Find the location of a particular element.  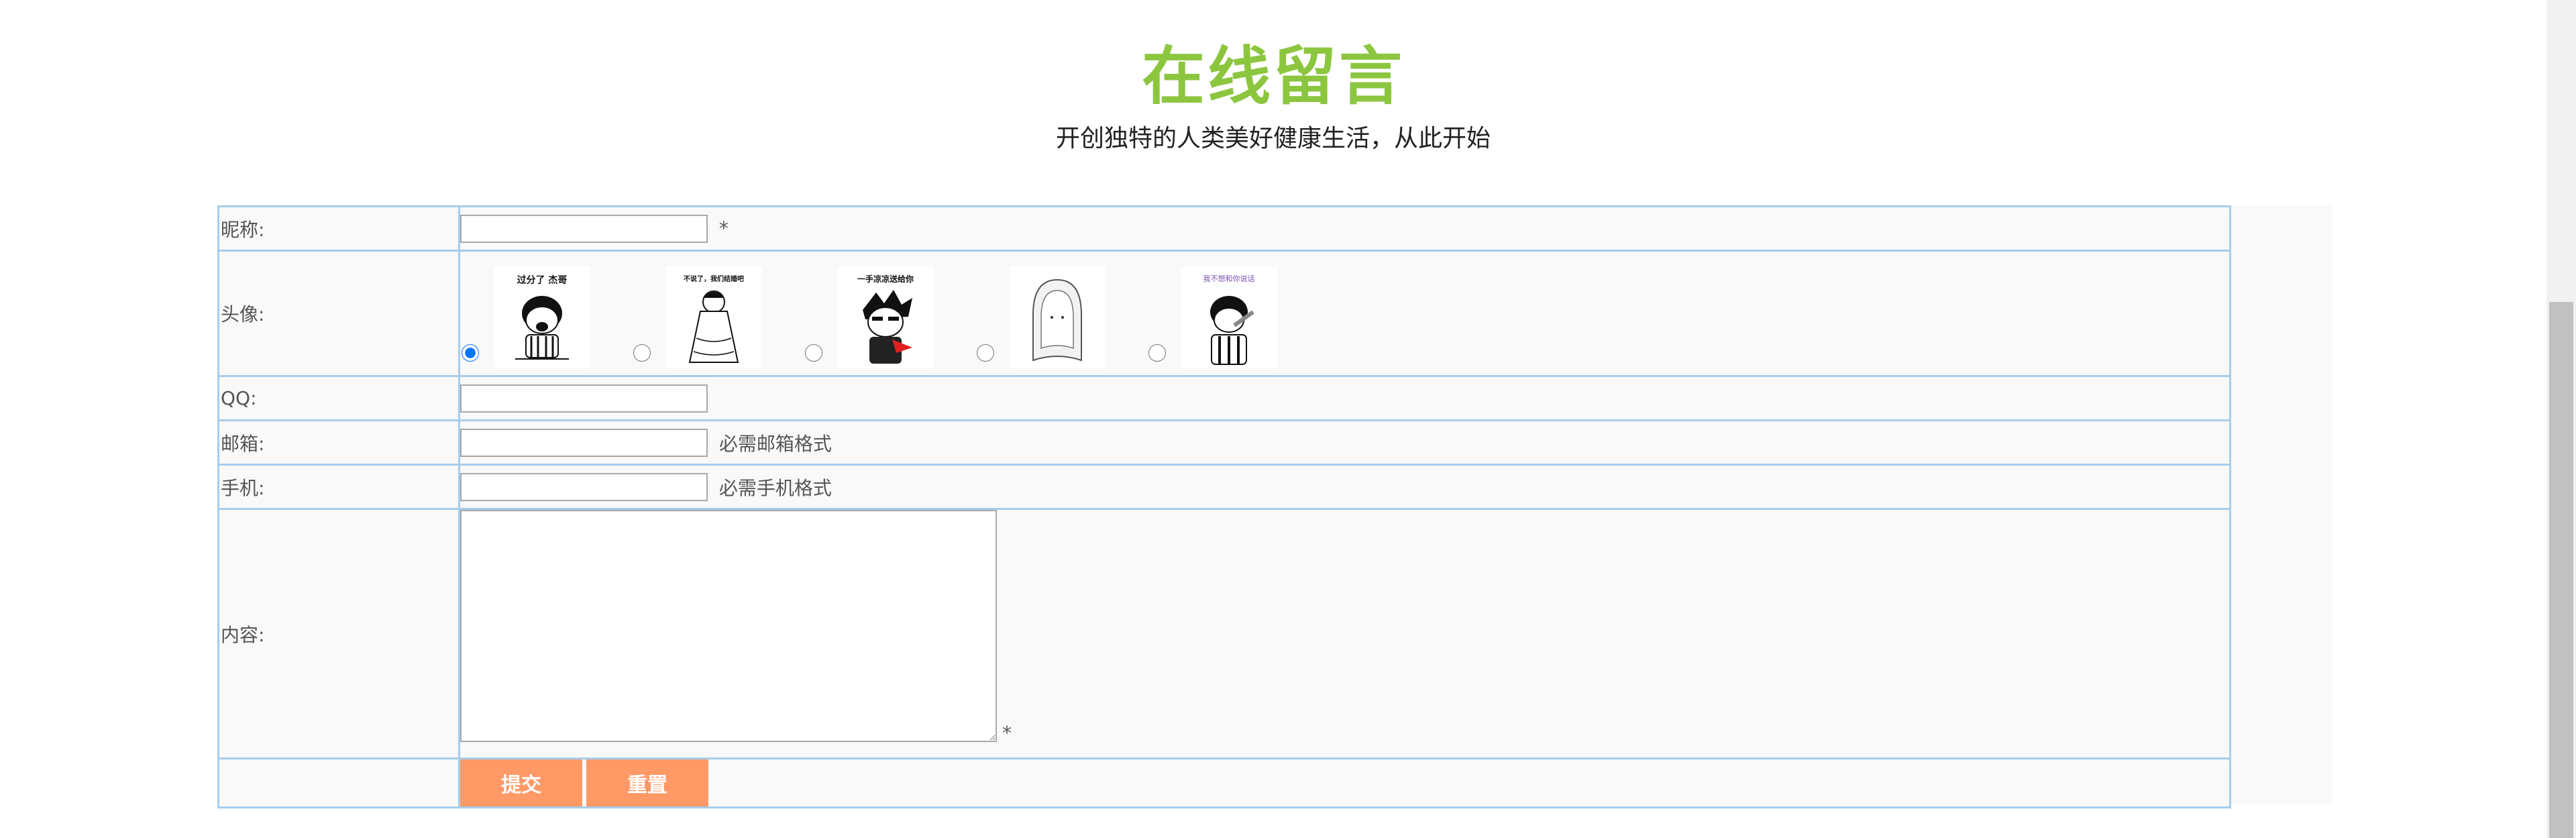

qq-input is located at coordinates (584, 399).